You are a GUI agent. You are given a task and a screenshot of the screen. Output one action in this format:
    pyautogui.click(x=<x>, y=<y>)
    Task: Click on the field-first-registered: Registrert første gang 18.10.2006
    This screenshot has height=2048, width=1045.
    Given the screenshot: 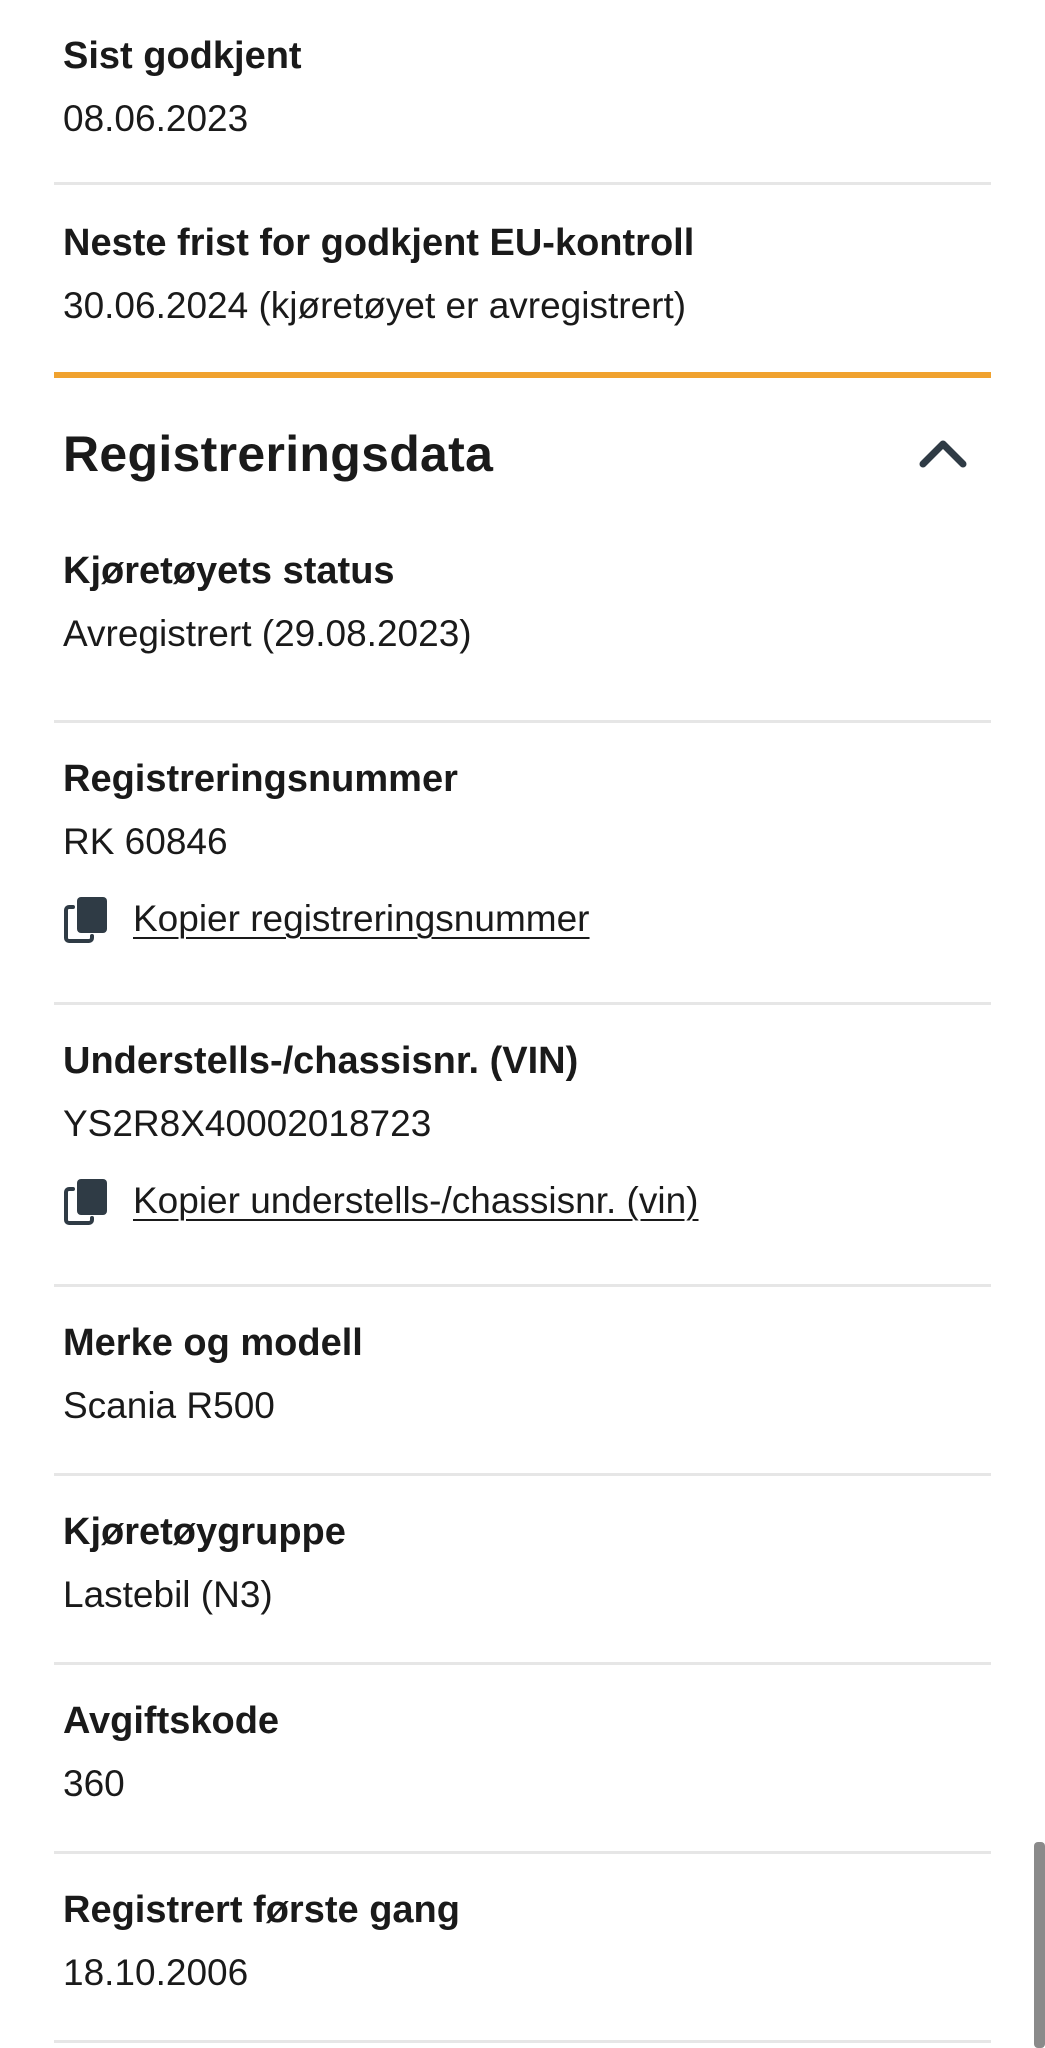 What is the action you would take?
    pyautogui.click(x=522, y=1948)
    